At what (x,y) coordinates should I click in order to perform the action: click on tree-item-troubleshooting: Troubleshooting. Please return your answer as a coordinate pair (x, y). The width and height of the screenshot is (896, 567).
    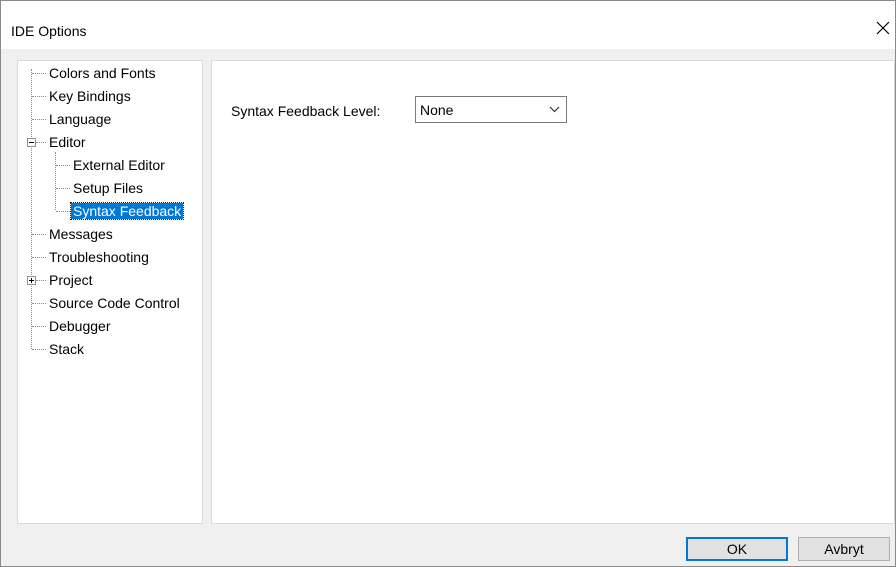
    Looking at the image, I should click on (99, 257).